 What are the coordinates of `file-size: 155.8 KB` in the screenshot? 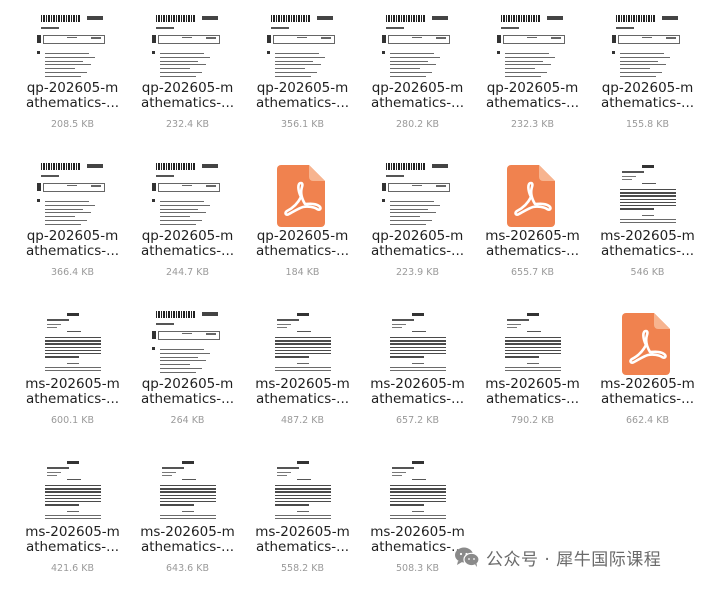 It's located at (647, 124).